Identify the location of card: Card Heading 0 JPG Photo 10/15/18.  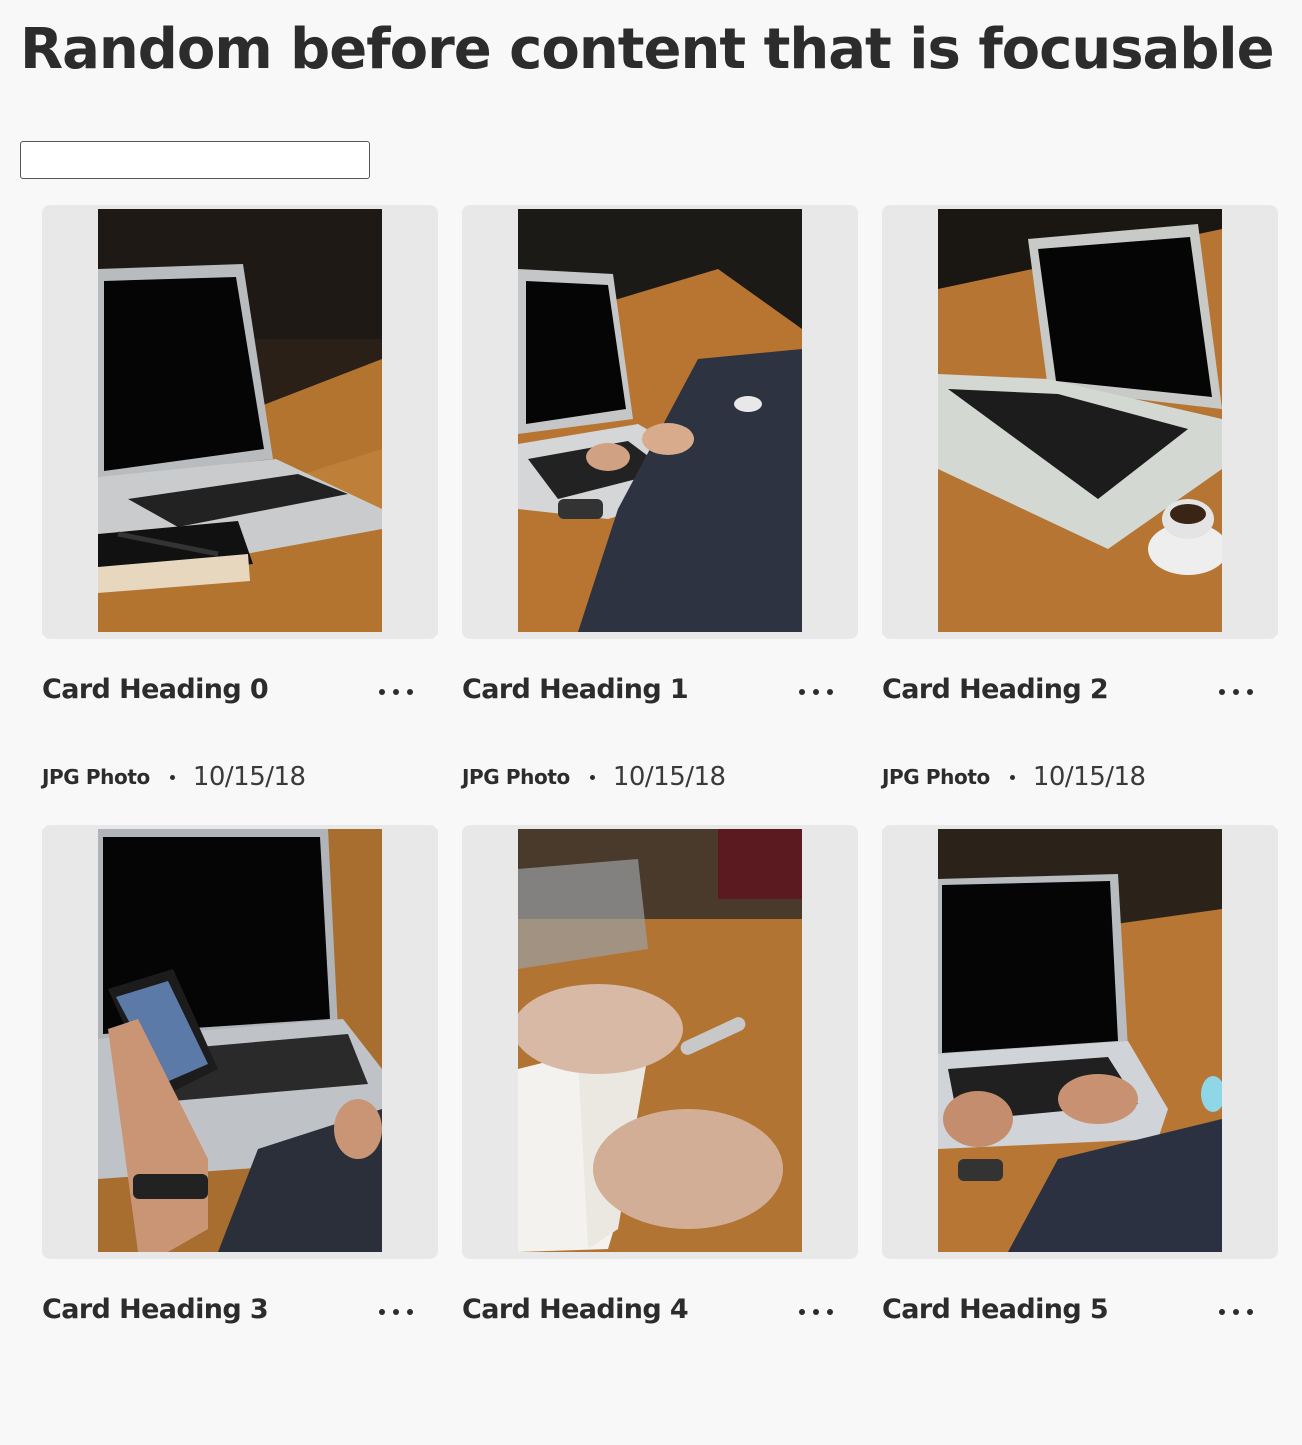
(240, 515).